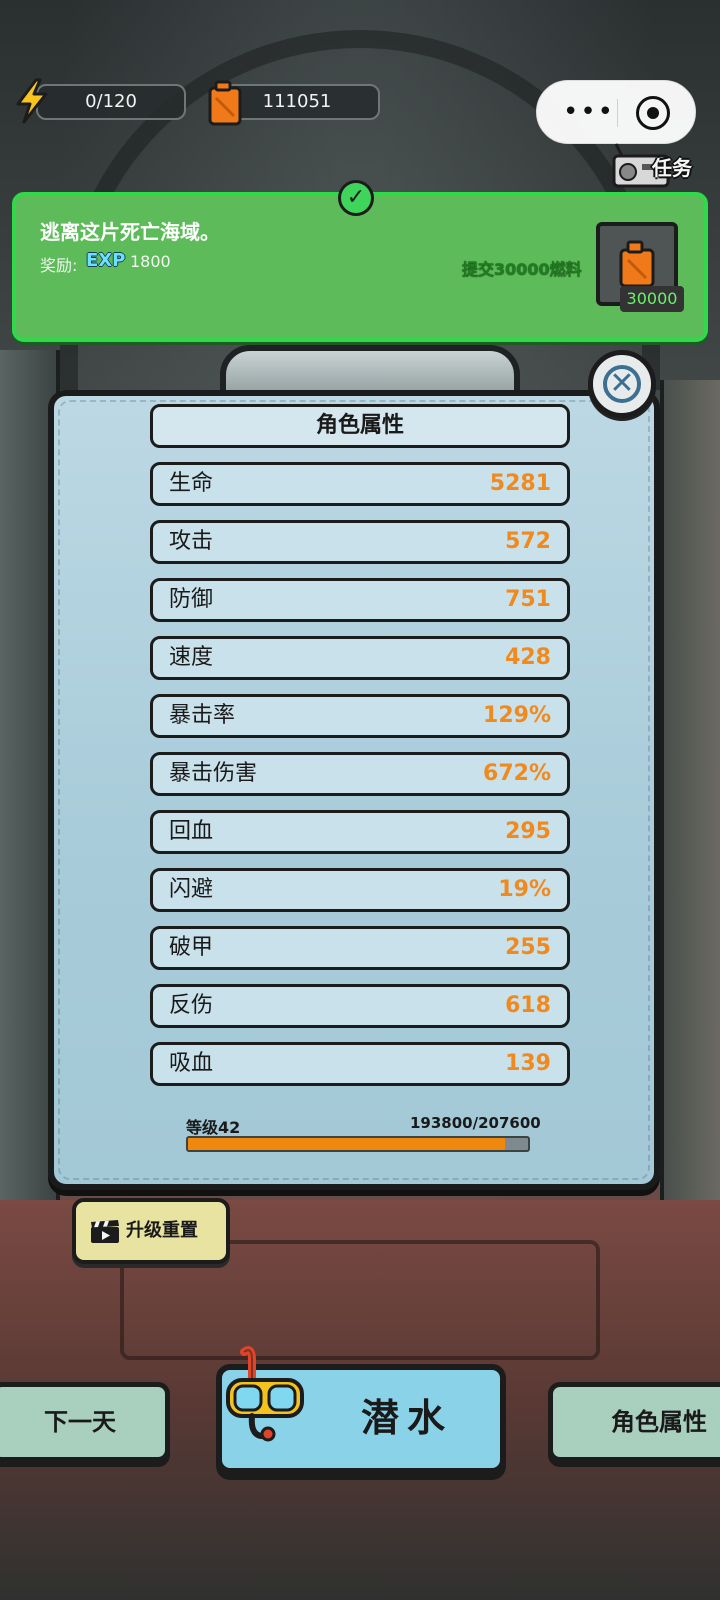 The height and width of the screenshot is (1600, 720). Describe the element at coordinates (162, 1230) in the screenshot. I see `upgrade-reset-label: 升级重置` at that location.